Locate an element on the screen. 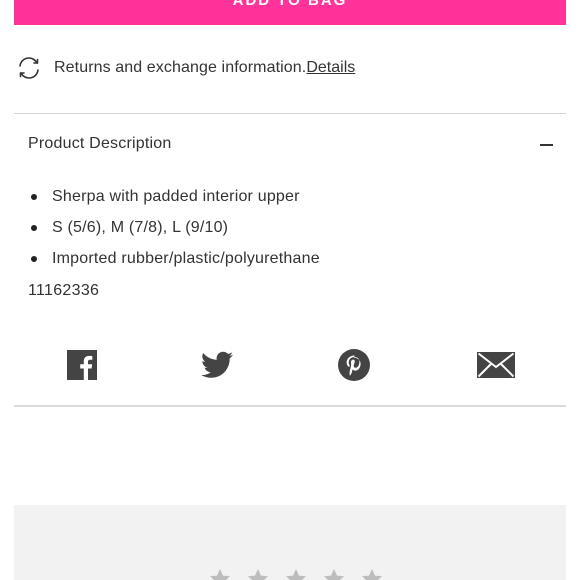  product-description-title: Product Description is located at coordinates (100, 143).